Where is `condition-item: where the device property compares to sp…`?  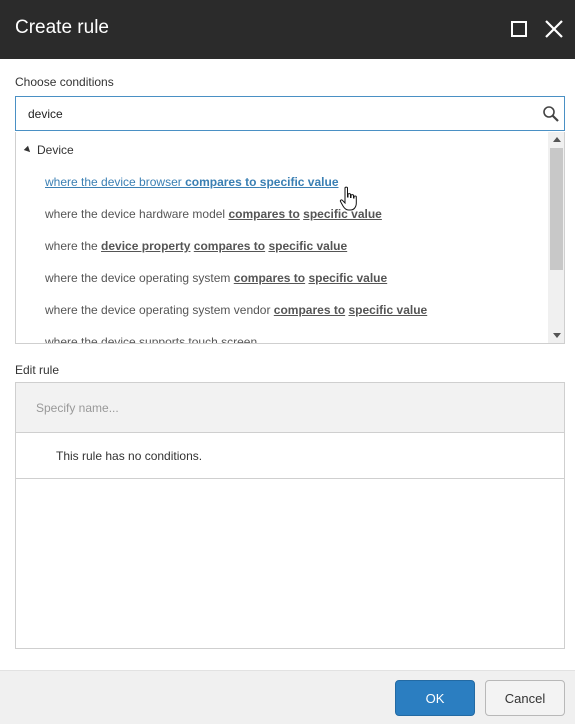
condition-item: where the device property compares to sp… is located at coordinates (196, 246).